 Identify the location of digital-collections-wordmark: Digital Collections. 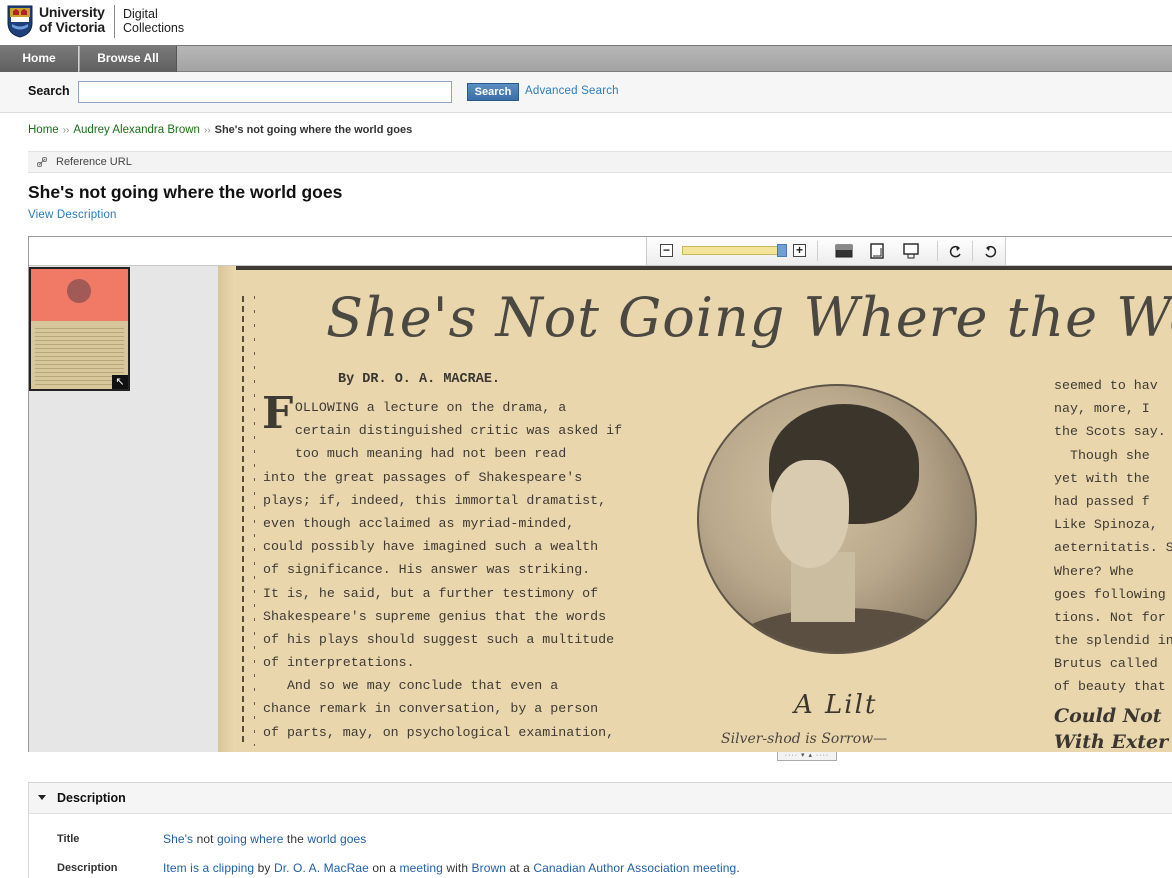
(153, 21).